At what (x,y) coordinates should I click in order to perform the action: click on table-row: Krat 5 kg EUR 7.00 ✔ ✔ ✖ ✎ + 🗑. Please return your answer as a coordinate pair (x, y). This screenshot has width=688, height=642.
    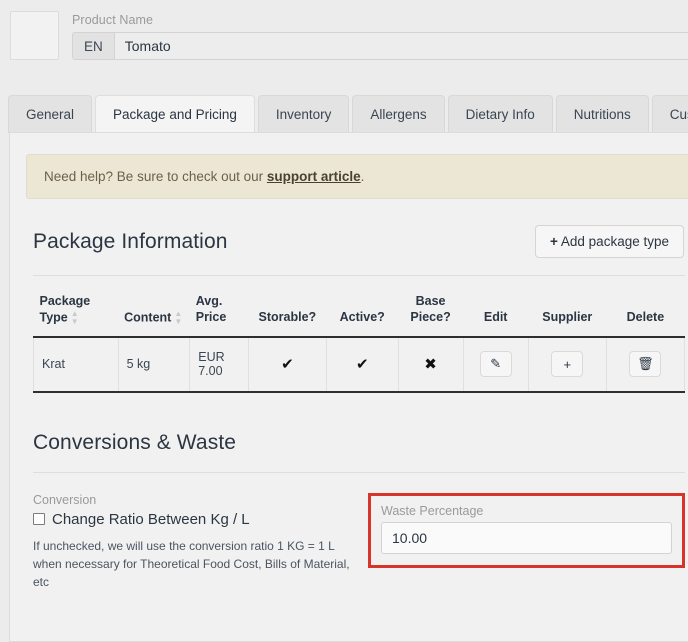
    Looking at the image, I should click on (359, 364).